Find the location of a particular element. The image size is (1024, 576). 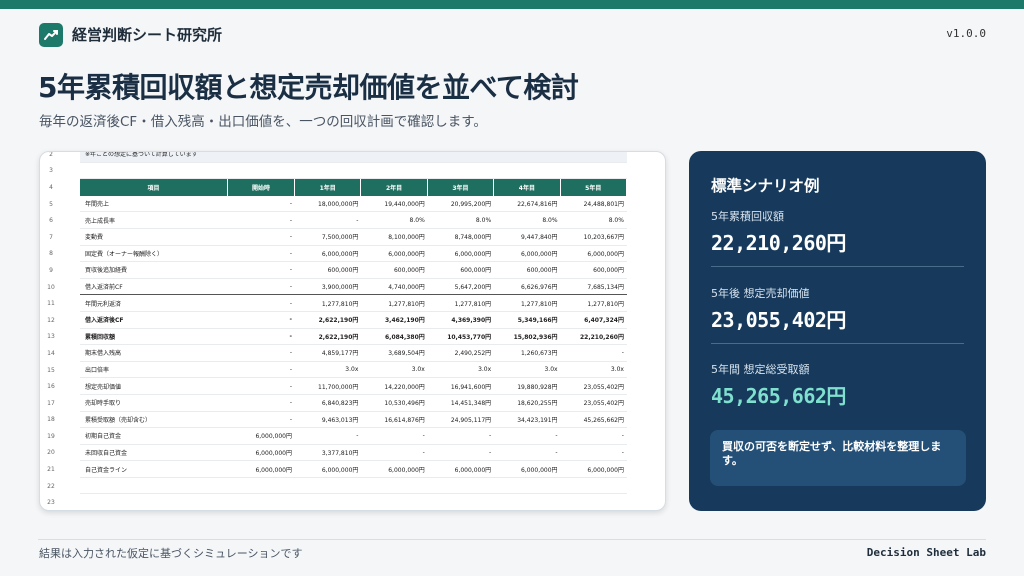

table-cell: 10,453,770円 is located at coordinates (461, 337).